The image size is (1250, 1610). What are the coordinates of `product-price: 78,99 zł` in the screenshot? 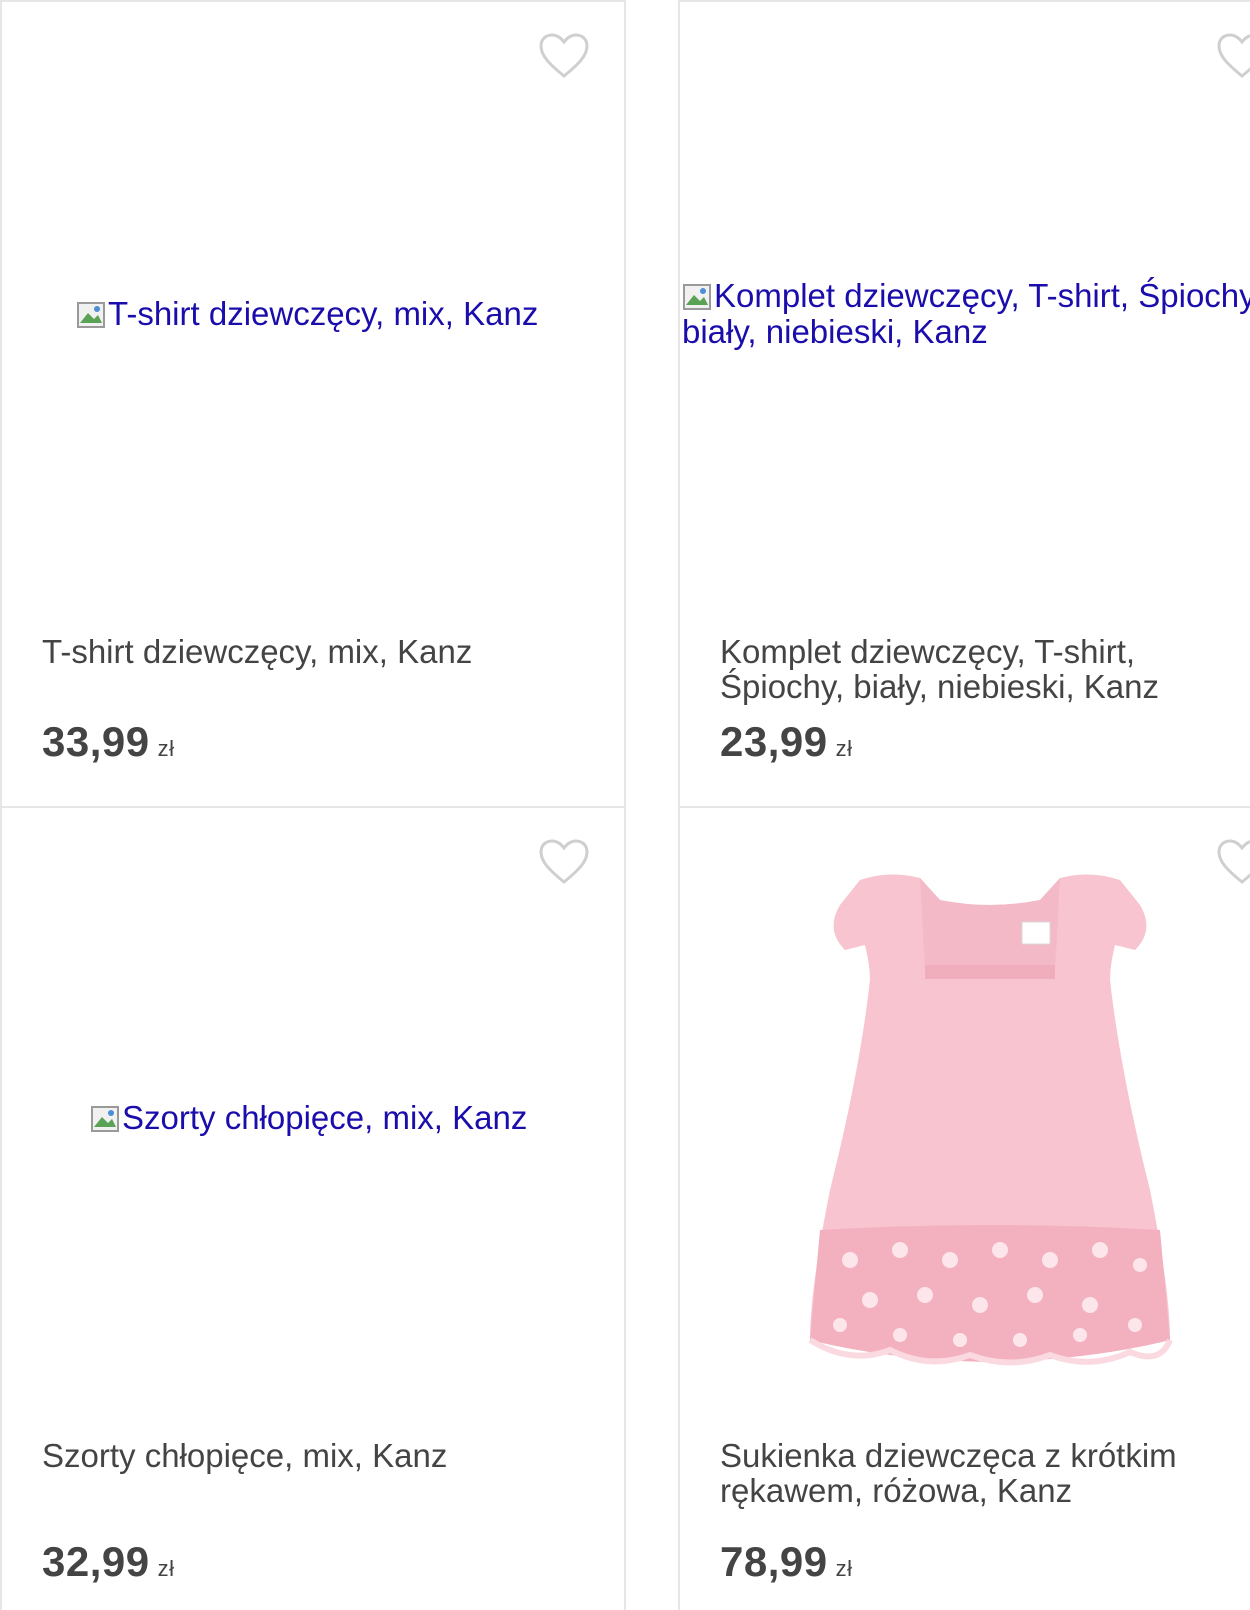 It's located at (786, 1562).